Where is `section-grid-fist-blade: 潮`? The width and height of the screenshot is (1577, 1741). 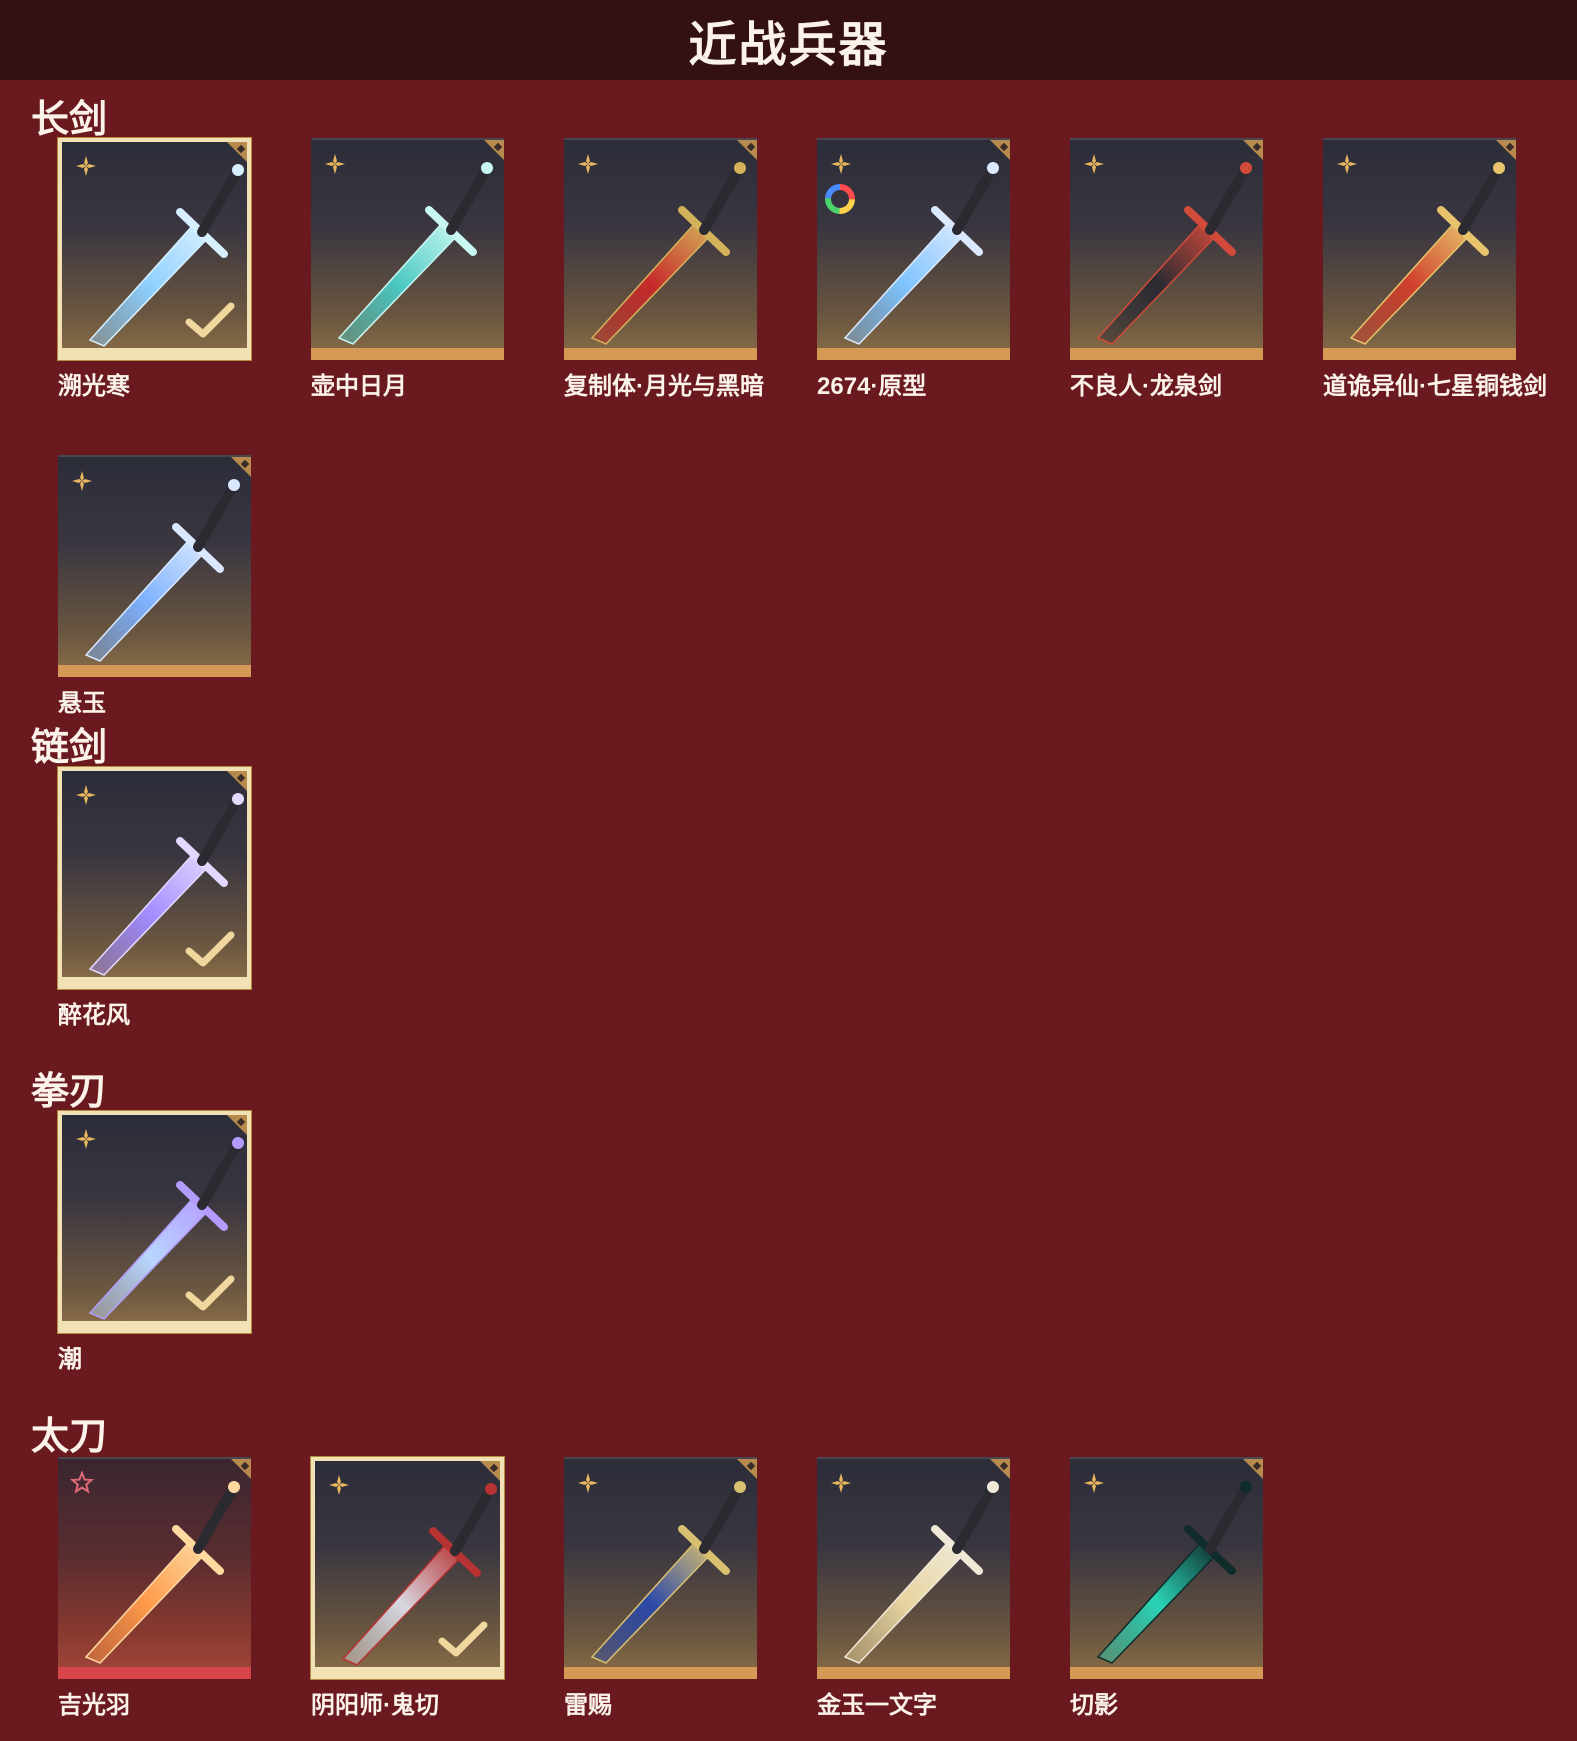
section-grid-fist-blade: 潮 is located at coordinates (817, 1242).